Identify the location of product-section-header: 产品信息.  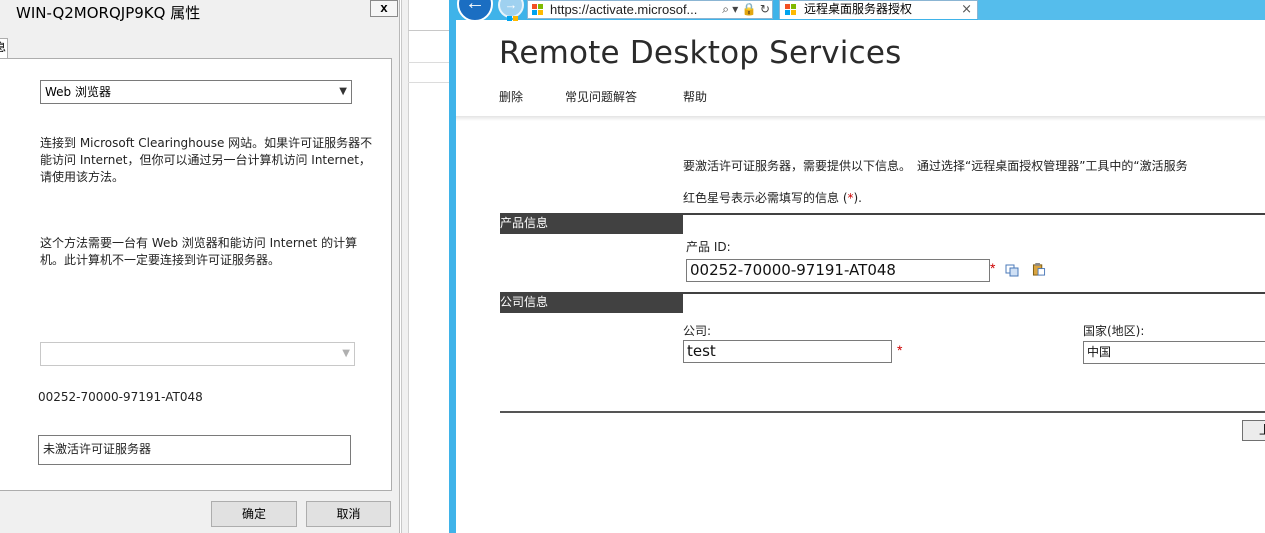
(591, 223).